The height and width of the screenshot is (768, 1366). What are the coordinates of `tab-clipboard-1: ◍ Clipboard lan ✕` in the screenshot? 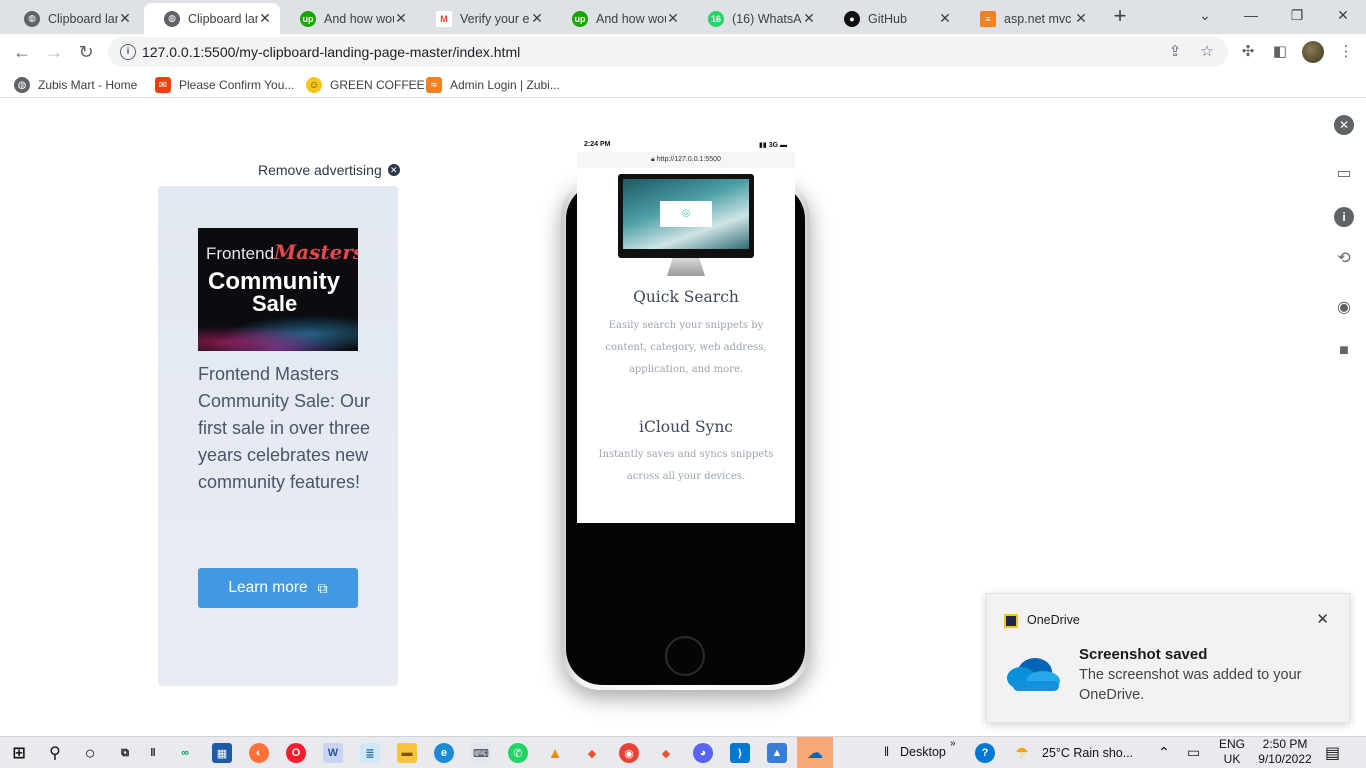 It's located at (72, 18).